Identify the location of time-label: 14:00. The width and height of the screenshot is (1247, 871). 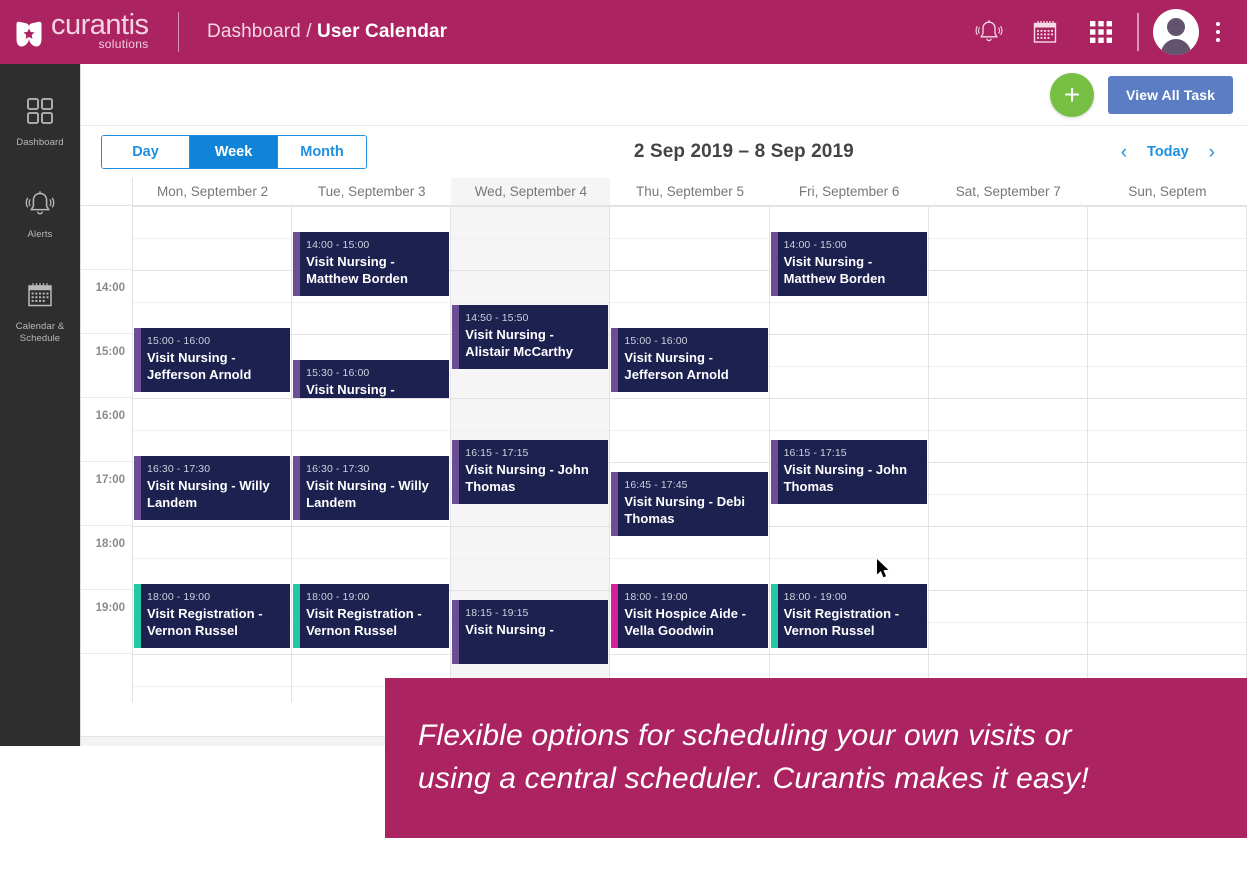
(110, 288).